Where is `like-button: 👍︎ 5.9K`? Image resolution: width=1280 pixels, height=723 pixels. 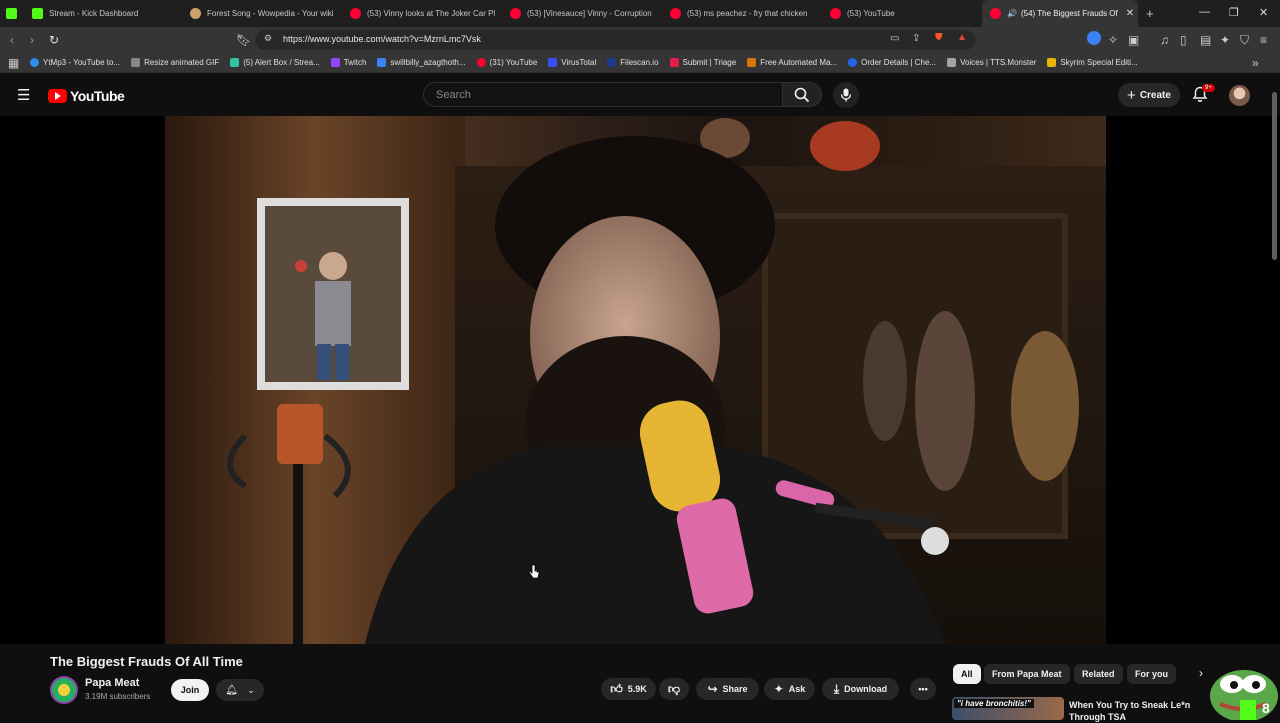
like-button: 👍︎ 5.9K is located at coordinates (628, 689).